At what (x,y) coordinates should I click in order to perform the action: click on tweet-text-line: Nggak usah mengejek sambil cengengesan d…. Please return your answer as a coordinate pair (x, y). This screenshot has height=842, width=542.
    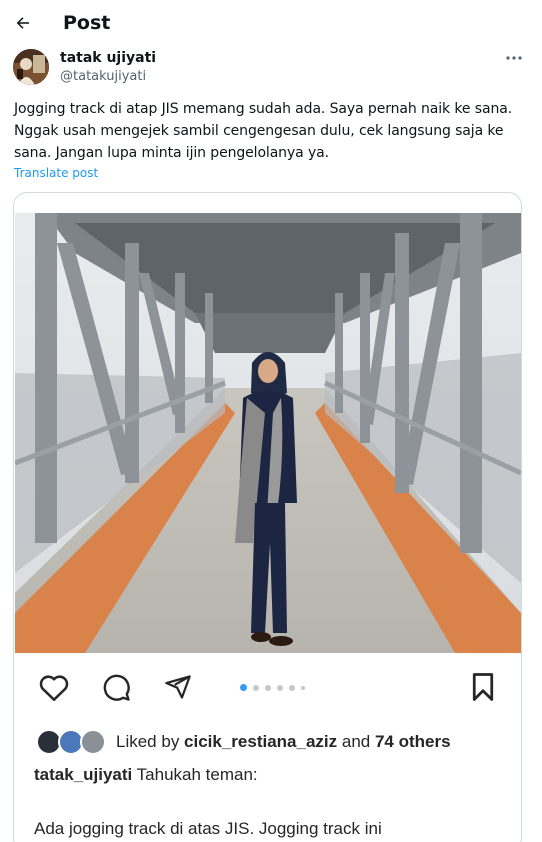
    Looking at the image, I should click on (259, 131).